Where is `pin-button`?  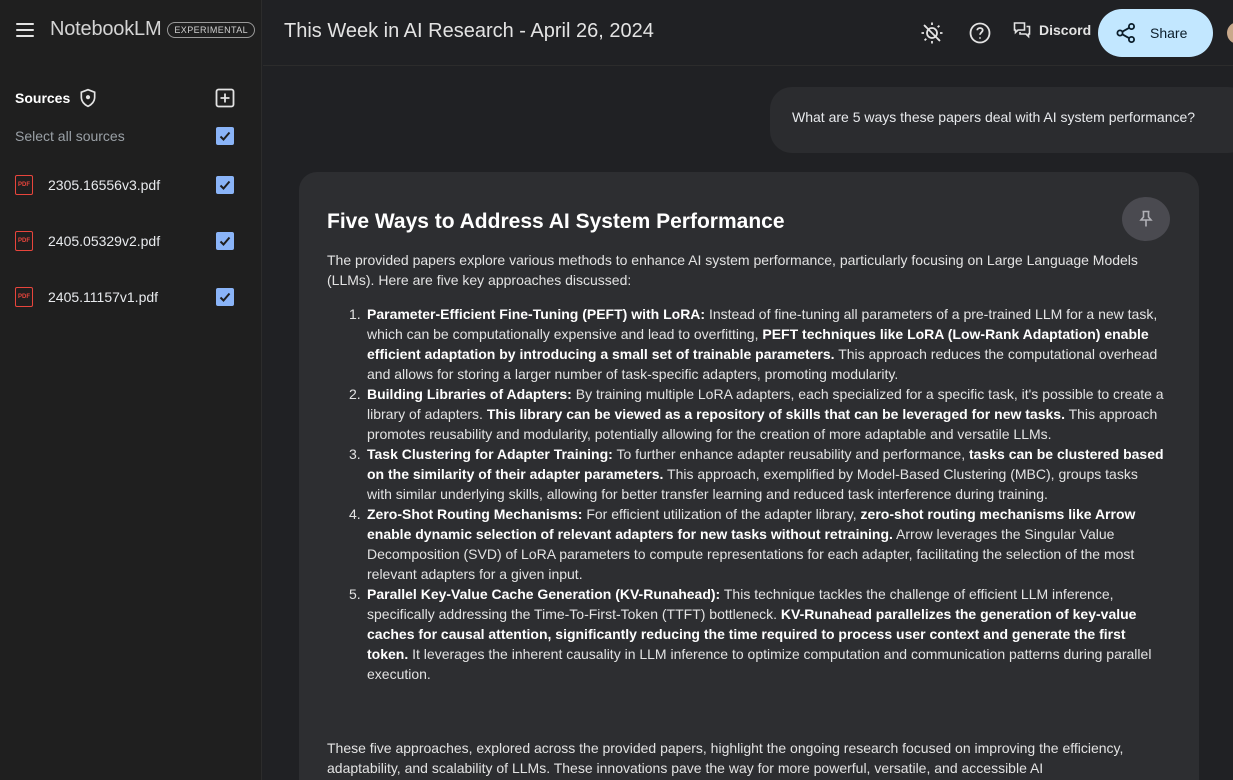 pin-button is located at coordinates (1146, 219).